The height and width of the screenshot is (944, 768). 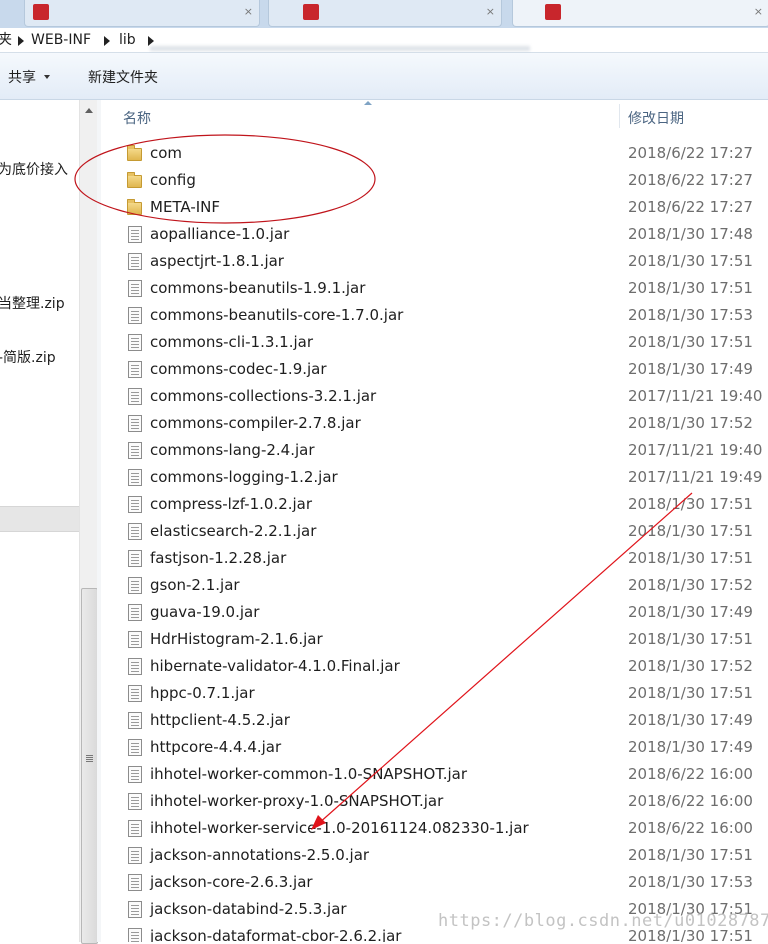 I want to click on nav-item: 当整理.zip, so click(x=32, y=303).